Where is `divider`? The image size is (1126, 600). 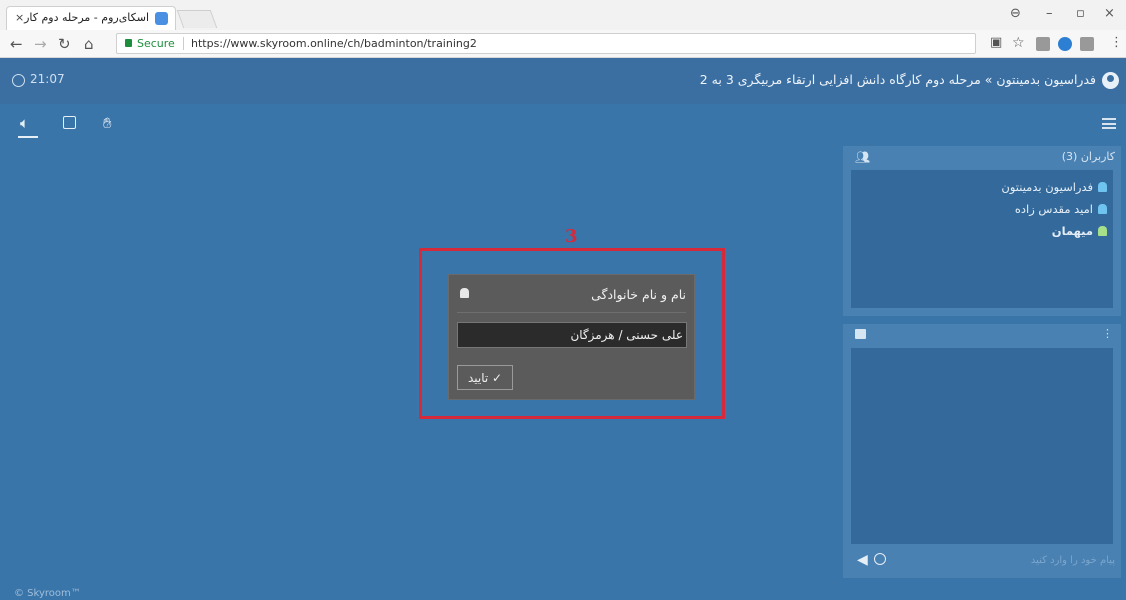
divider is located at coordinates (183, 43).